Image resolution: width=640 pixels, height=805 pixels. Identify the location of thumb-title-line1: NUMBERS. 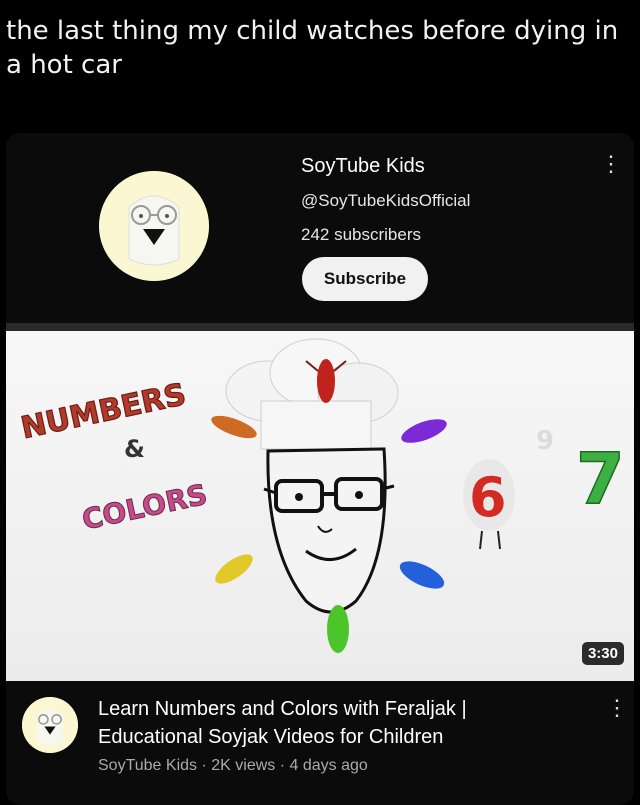
(103, 411).